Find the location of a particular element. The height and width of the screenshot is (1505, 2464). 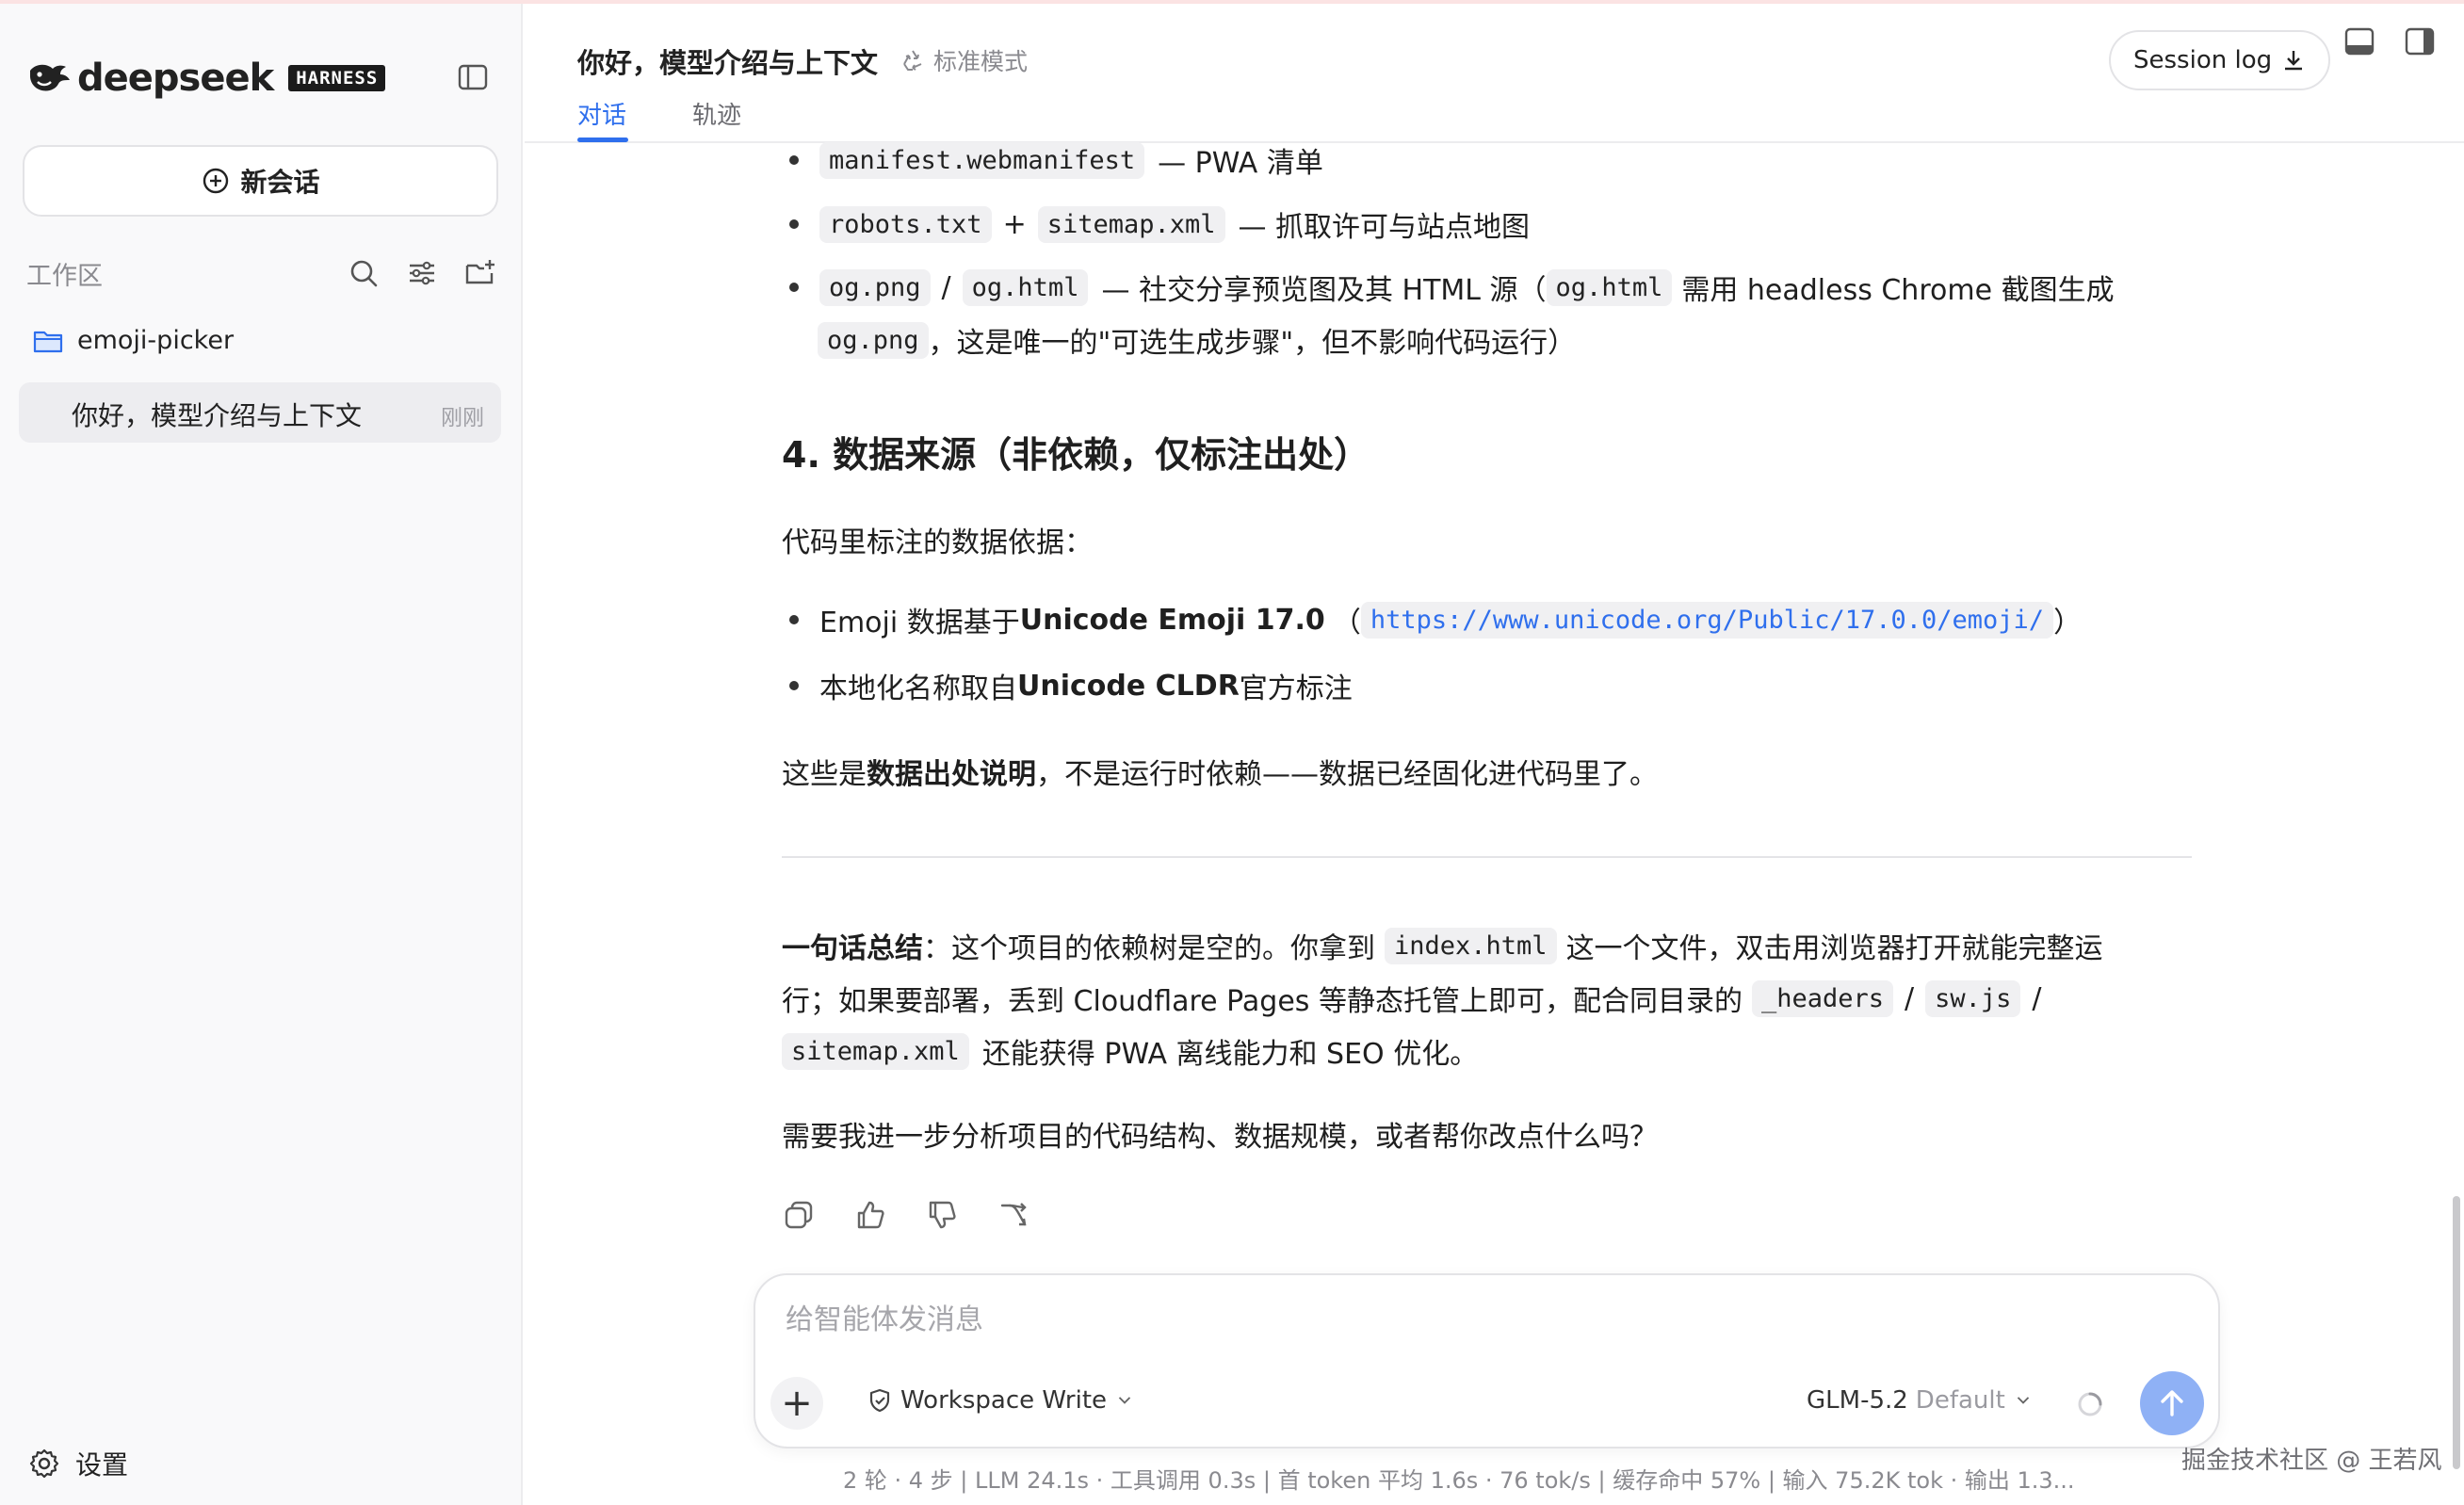

brand-logo: deepseek HARNESS is located at coordinates (206, 78).